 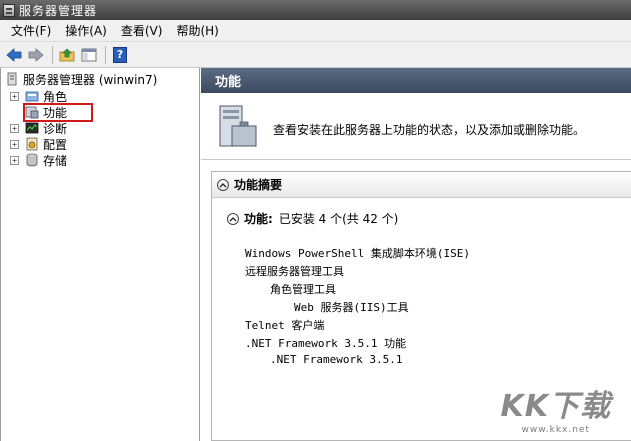 What do you see at coordinates (90, 79) in the screenshot?
I see `tree-root-label: 服务器管理器 (winwin7)` at bounding box center [90, 79].